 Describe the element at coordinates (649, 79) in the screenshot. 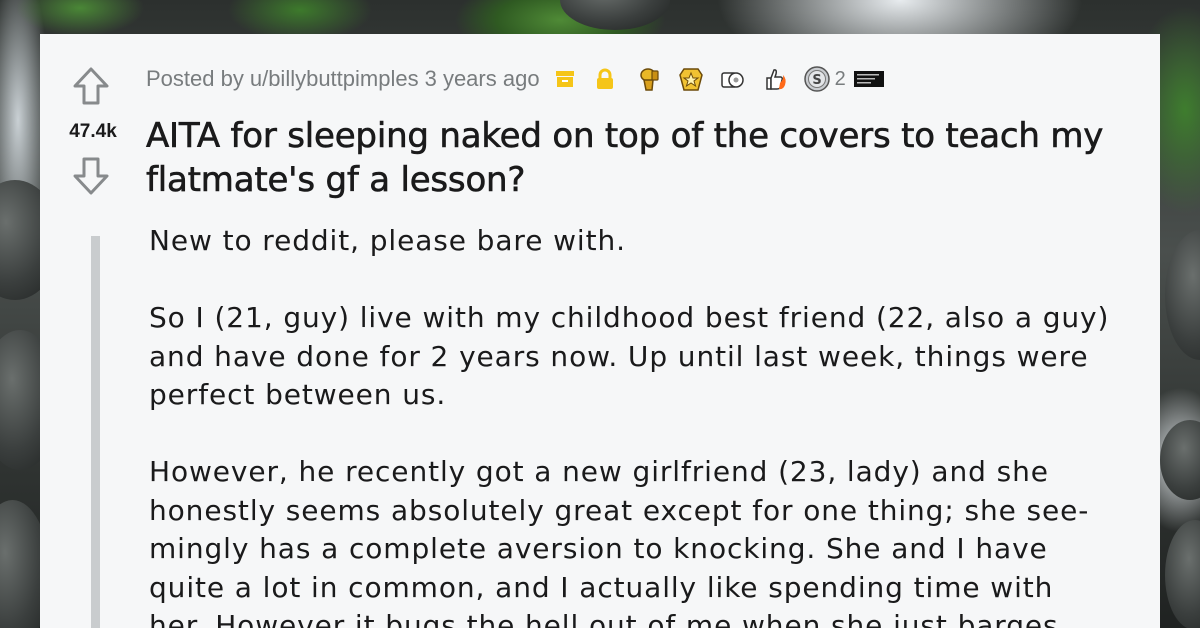

I see `gold-toilet-award-icon` at that location.